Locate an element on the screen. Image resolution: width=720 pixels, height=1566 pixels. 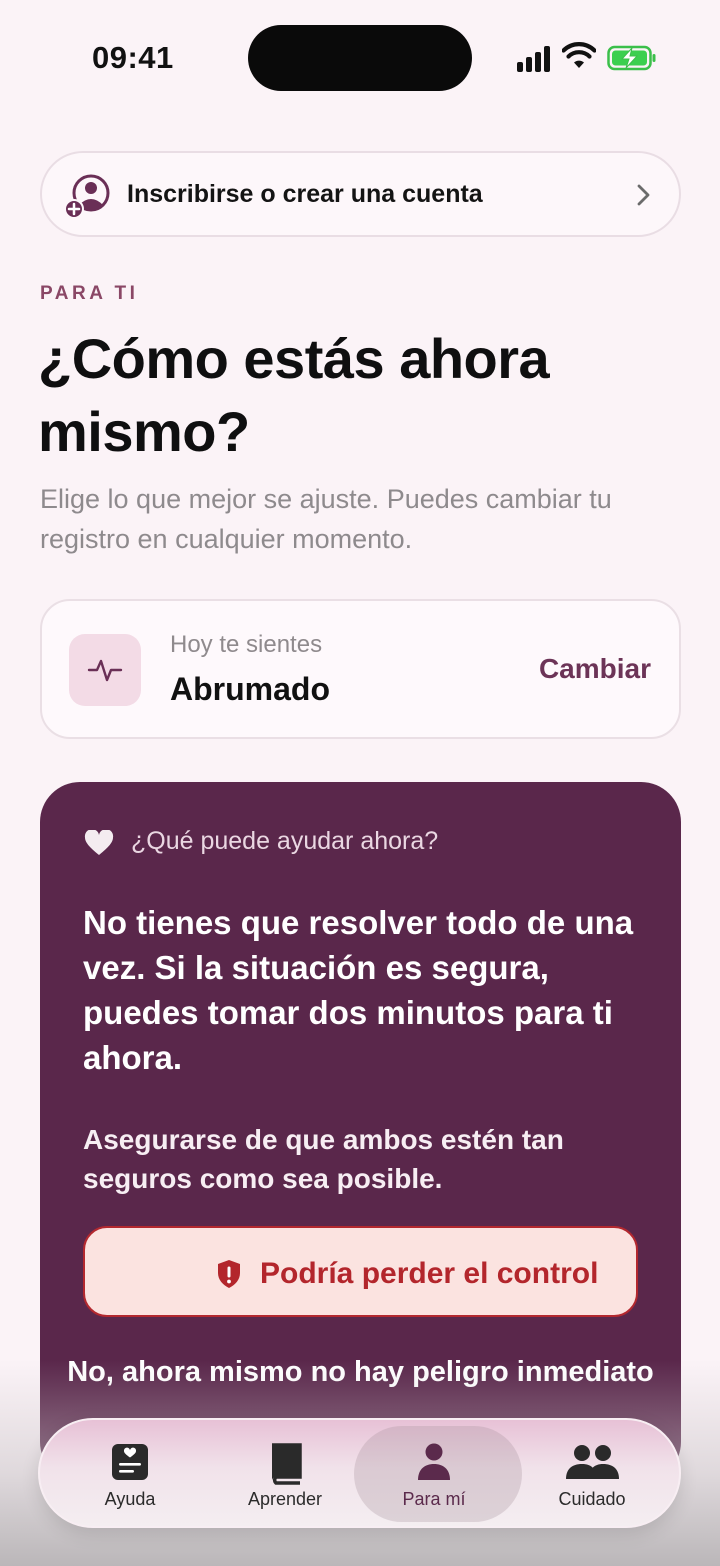
tab-label-para-mi: Para mí is located at coordinates (434, 1499).